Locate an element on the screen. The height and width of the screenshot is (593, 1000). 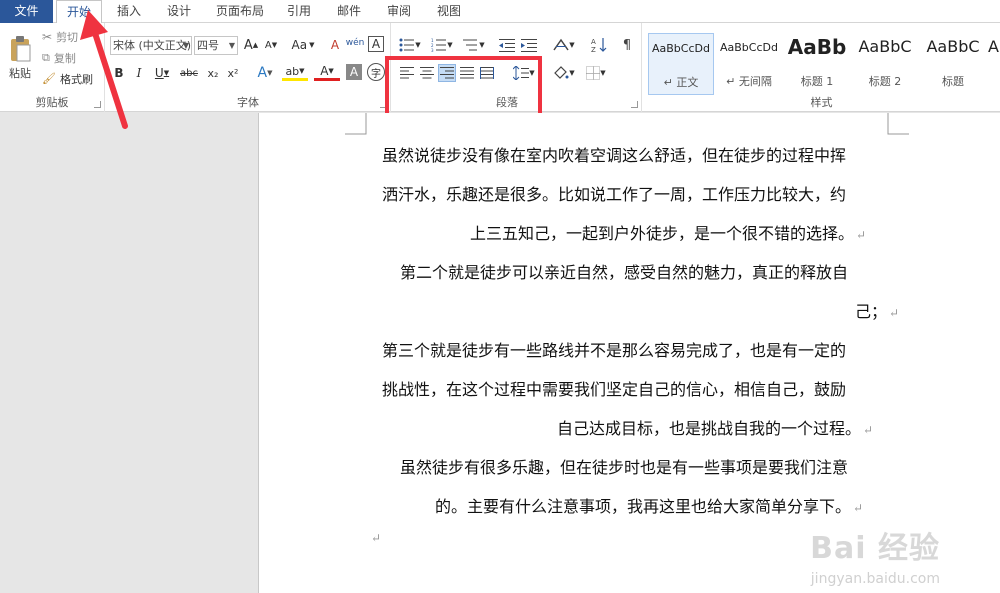
shading-button: ▼ is located at coordinates (564, 73).